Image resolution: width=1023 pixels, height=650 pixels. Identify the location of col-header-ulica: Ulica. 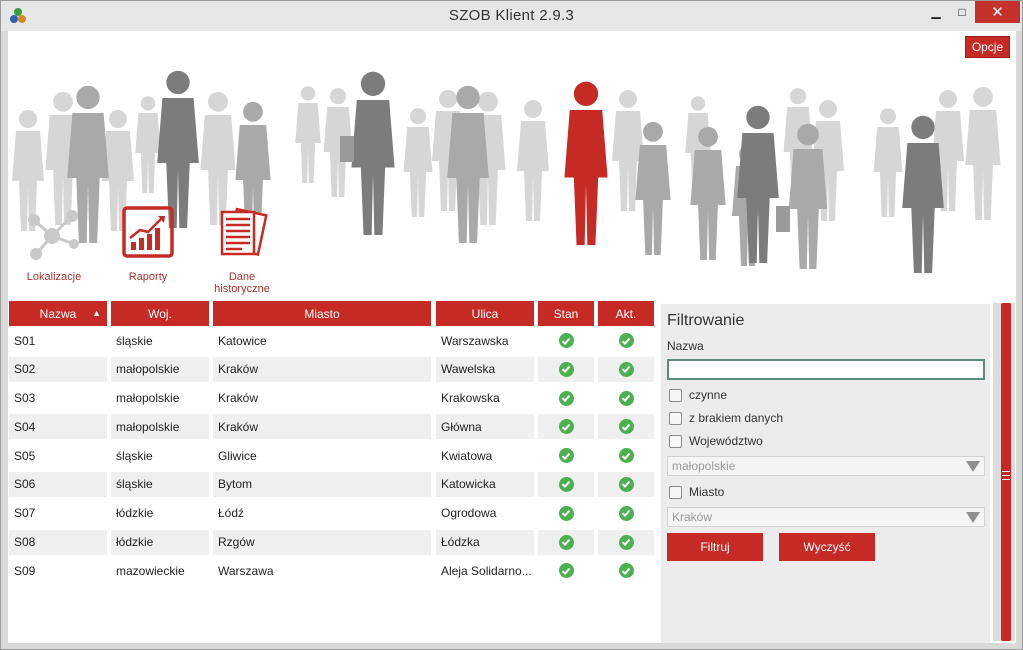
(485, 313).